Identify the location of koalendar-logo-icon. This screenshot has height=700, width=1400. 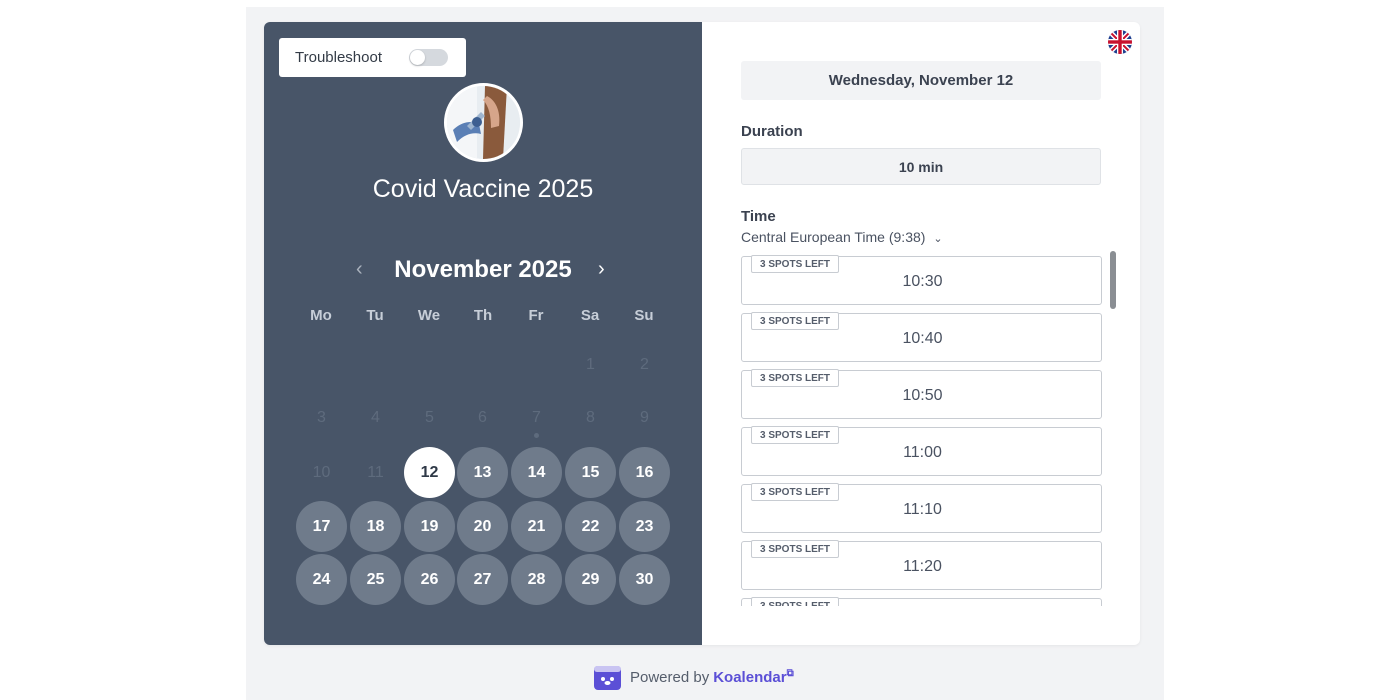
(607, 678).